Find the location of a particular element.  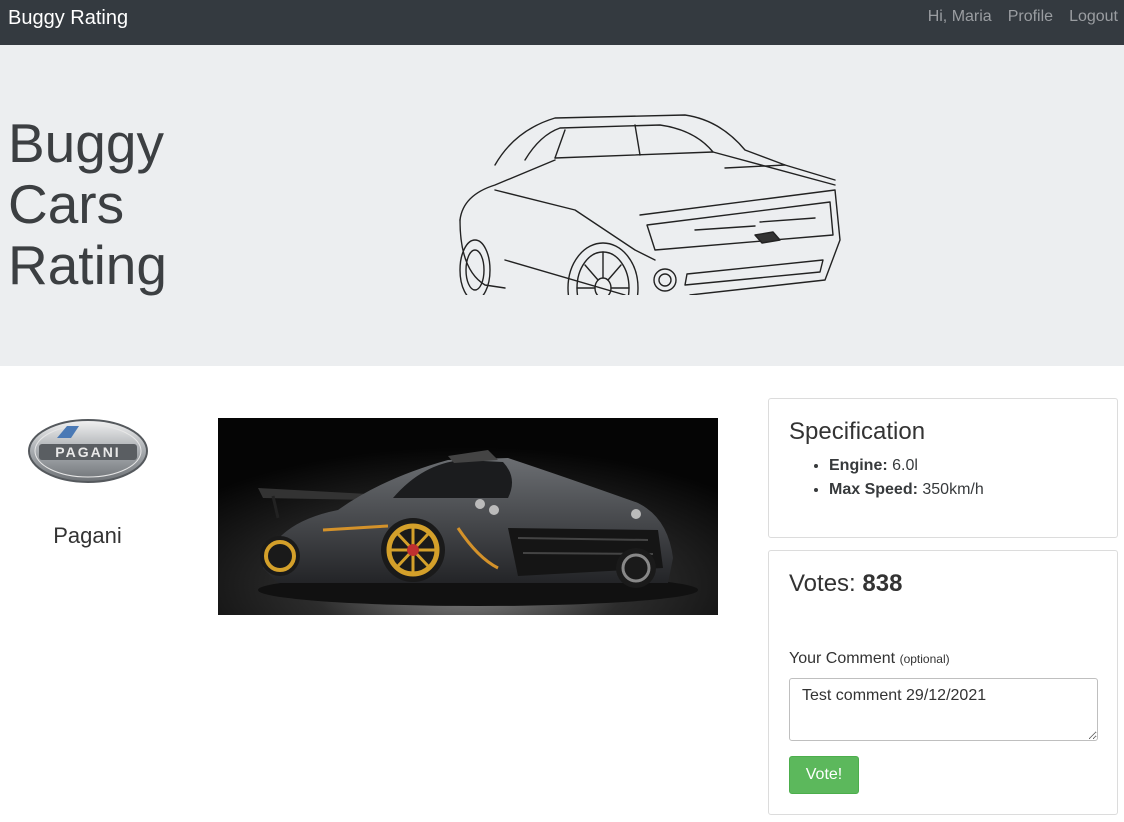

nav-user-menu: Hi, Maria Profile Logout is located at coordinates (1015, 17).